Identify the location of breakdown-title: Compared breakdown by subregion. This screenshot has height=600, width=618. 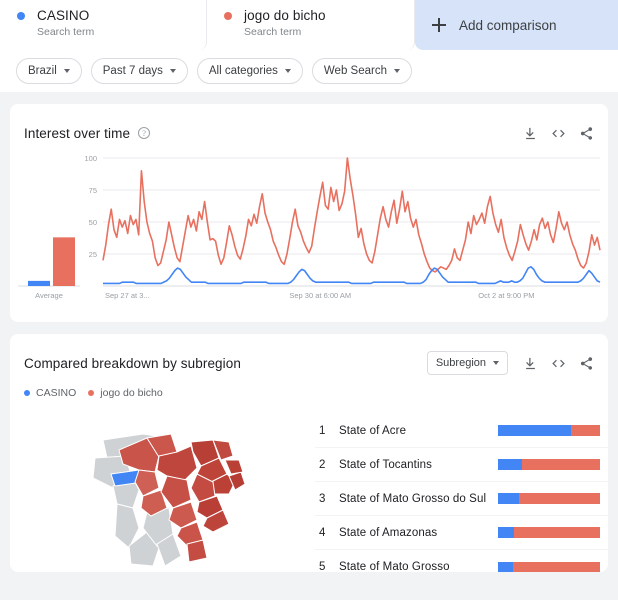
(132, 363).